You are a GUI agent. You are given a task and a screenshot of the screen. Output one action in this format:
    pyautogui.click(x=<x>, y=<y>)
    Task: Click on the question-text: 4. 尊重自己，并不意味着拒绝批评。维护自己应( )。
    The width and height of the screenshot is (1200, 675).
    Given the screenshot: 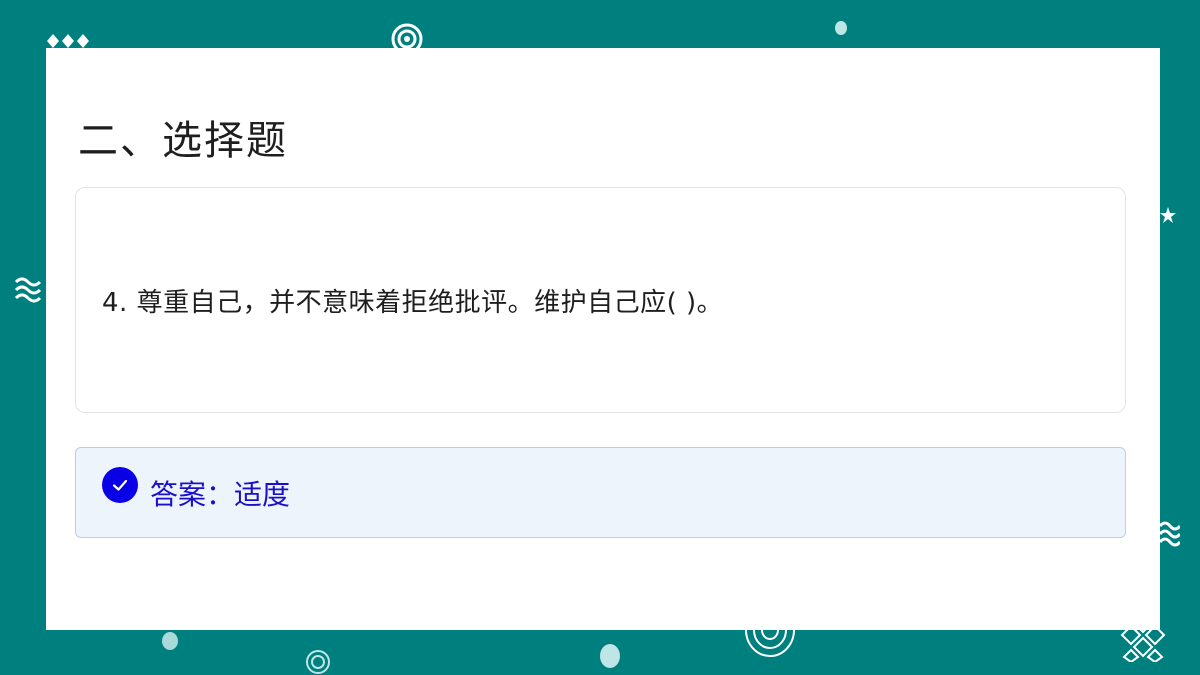 What is the action you would take?
    pyautogui.click(x=413, y=302)
    